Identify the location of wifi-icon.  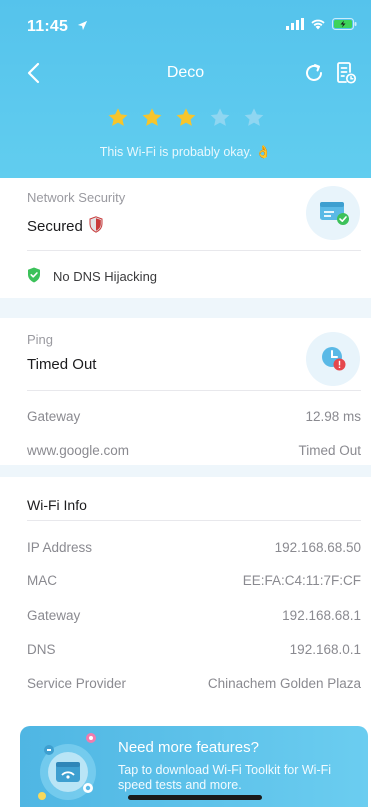
(318, 26).